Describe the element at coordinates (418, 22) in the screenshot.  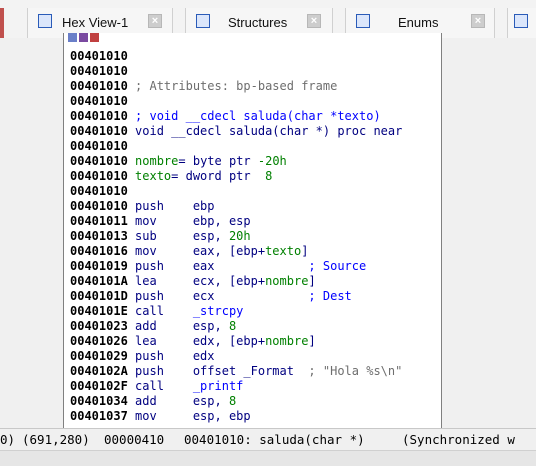
I see `tab-label: Enums` at that location.